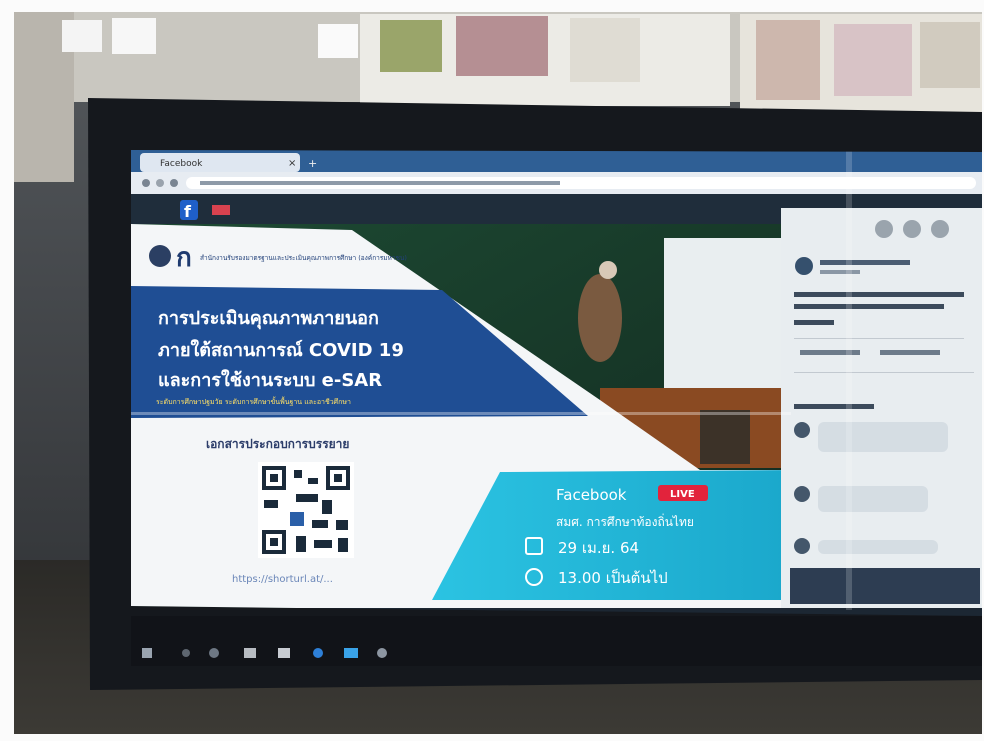 This screenshot has width=984, height=741. Describe the element at coordinates (380, 183) in the screenshot. I see `address-text-blur` at that location.